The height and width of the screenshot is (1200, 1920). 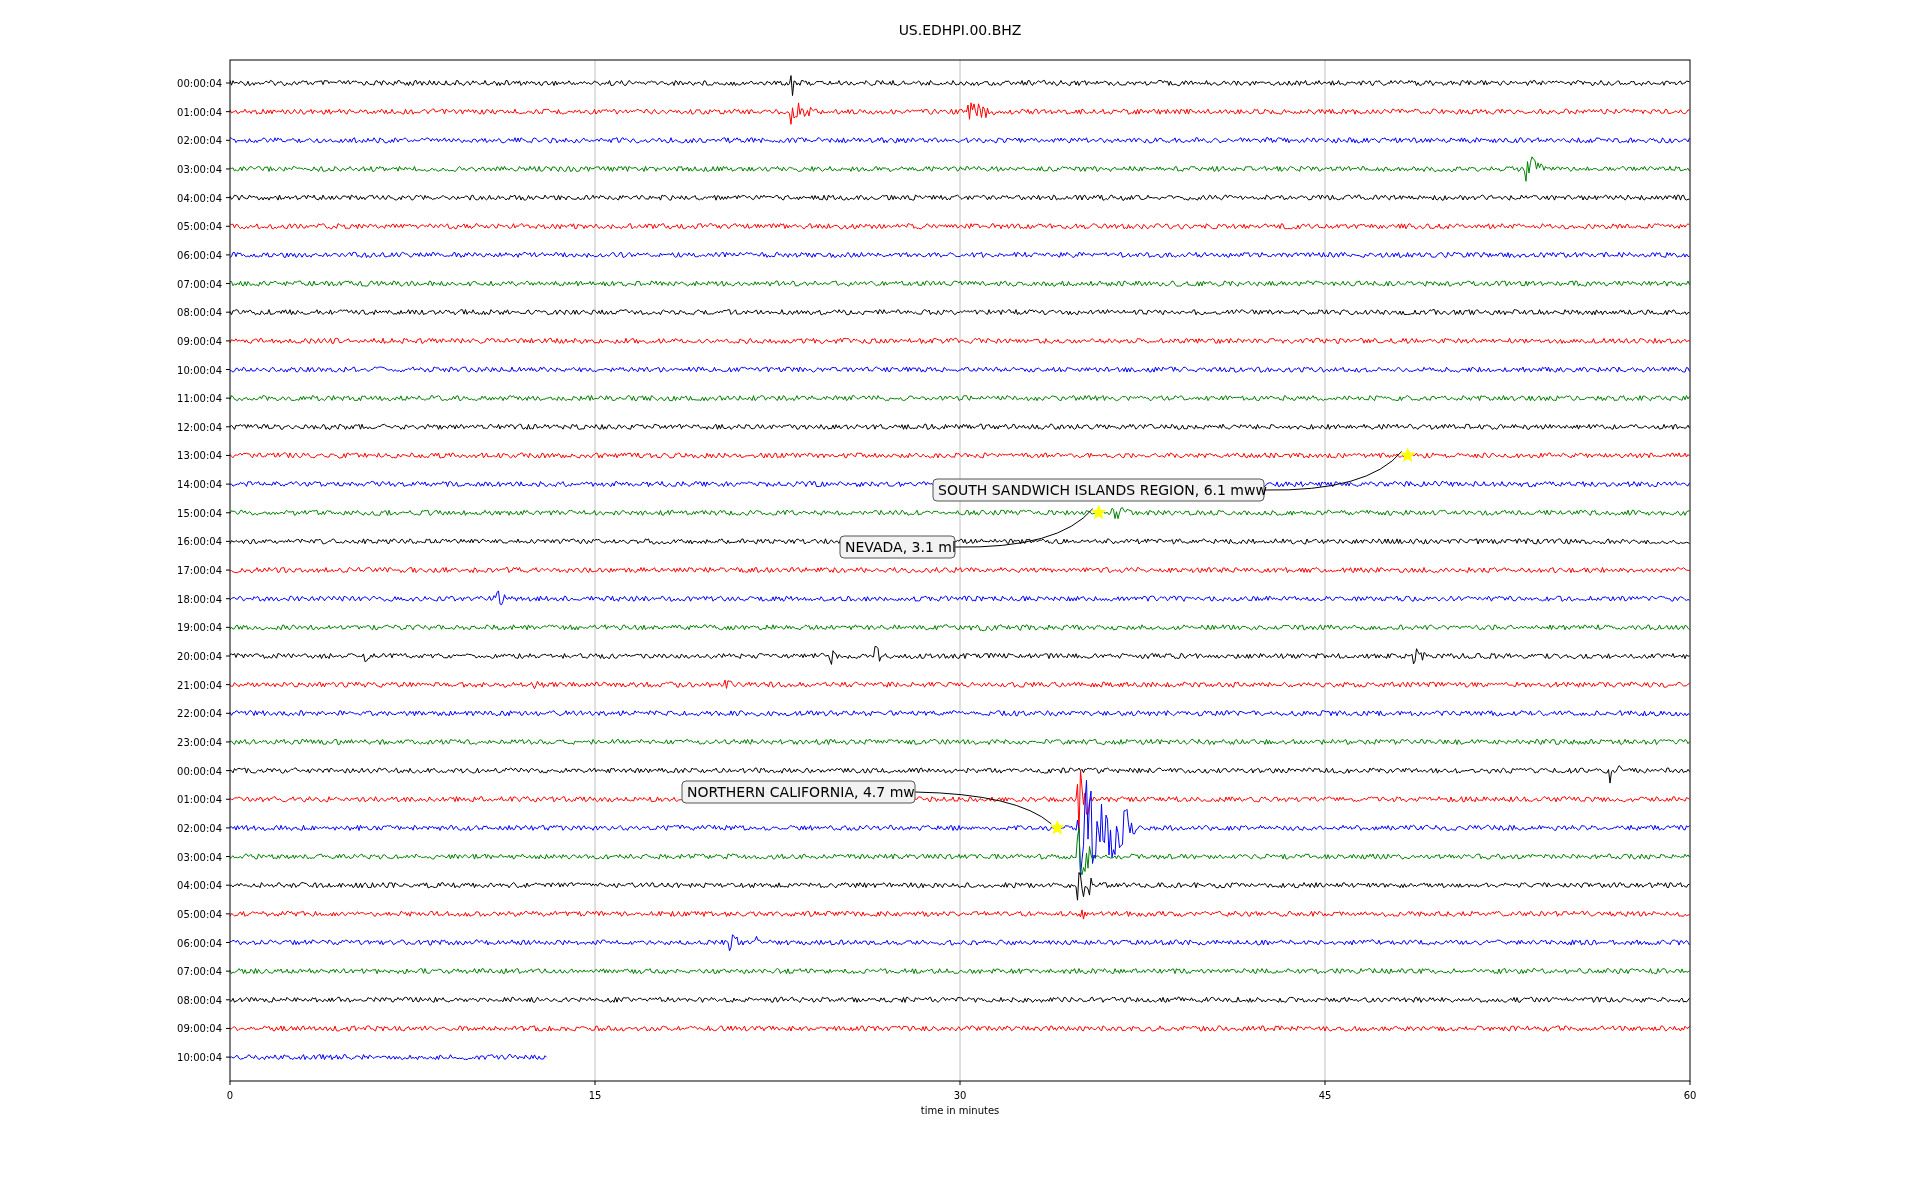 What do you see at coordinates (199, 685) in the screenshot?
I see `time-label: 21:00:04` at bounding box center [199, 685].